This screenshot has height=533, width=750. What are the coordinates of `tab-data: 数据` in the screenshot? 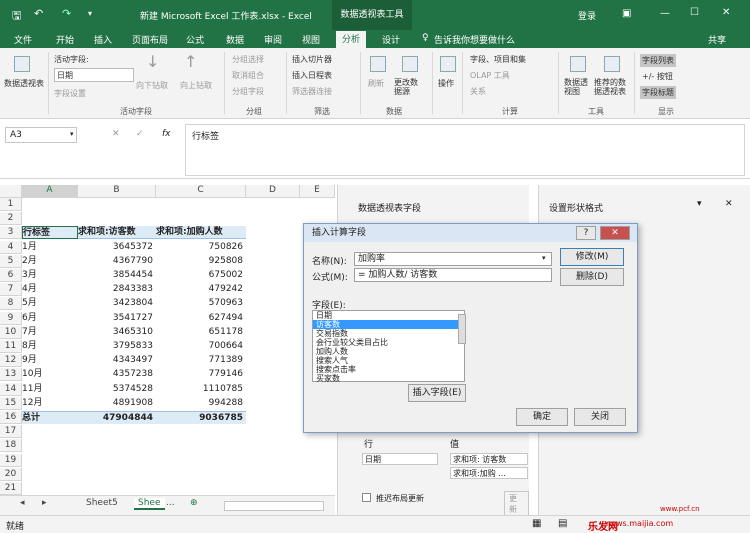 It's located at (235, 39).